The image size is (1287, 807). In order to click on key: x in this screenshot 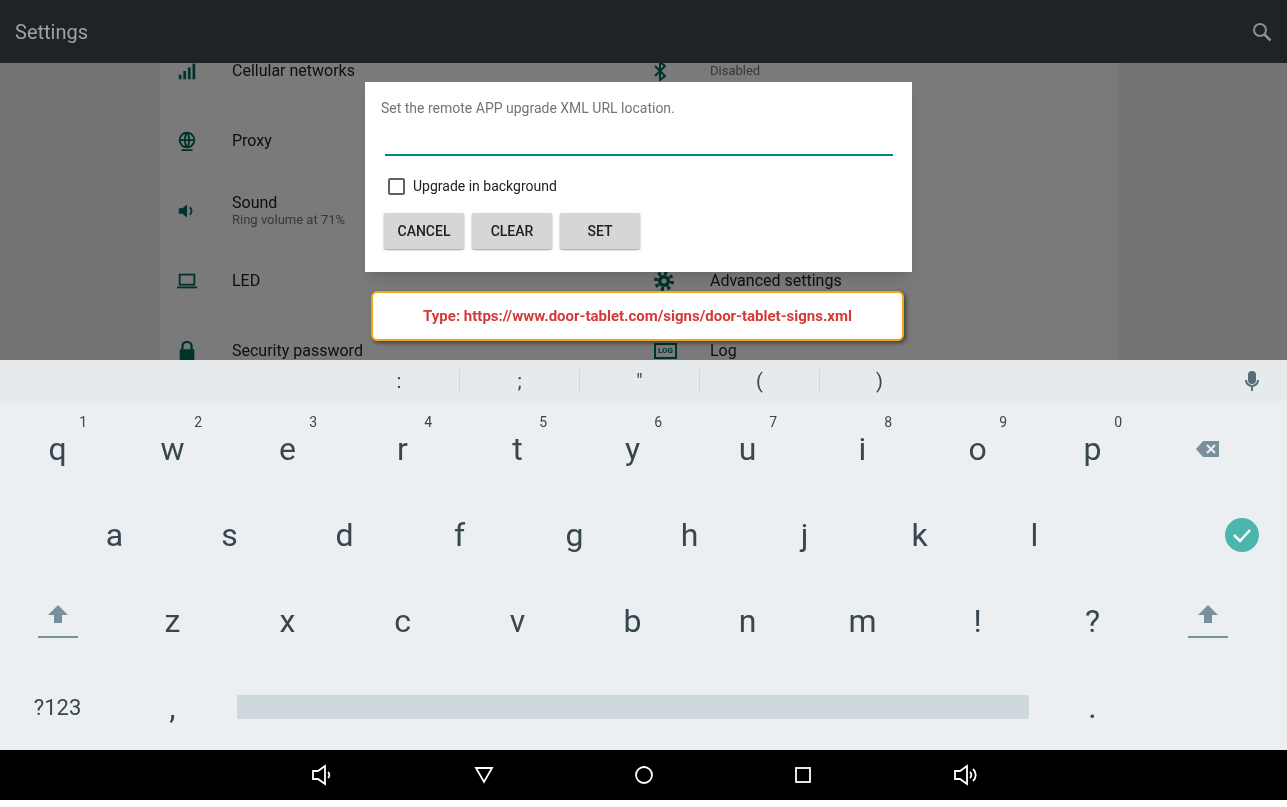, I will do `click(287, 621)`.